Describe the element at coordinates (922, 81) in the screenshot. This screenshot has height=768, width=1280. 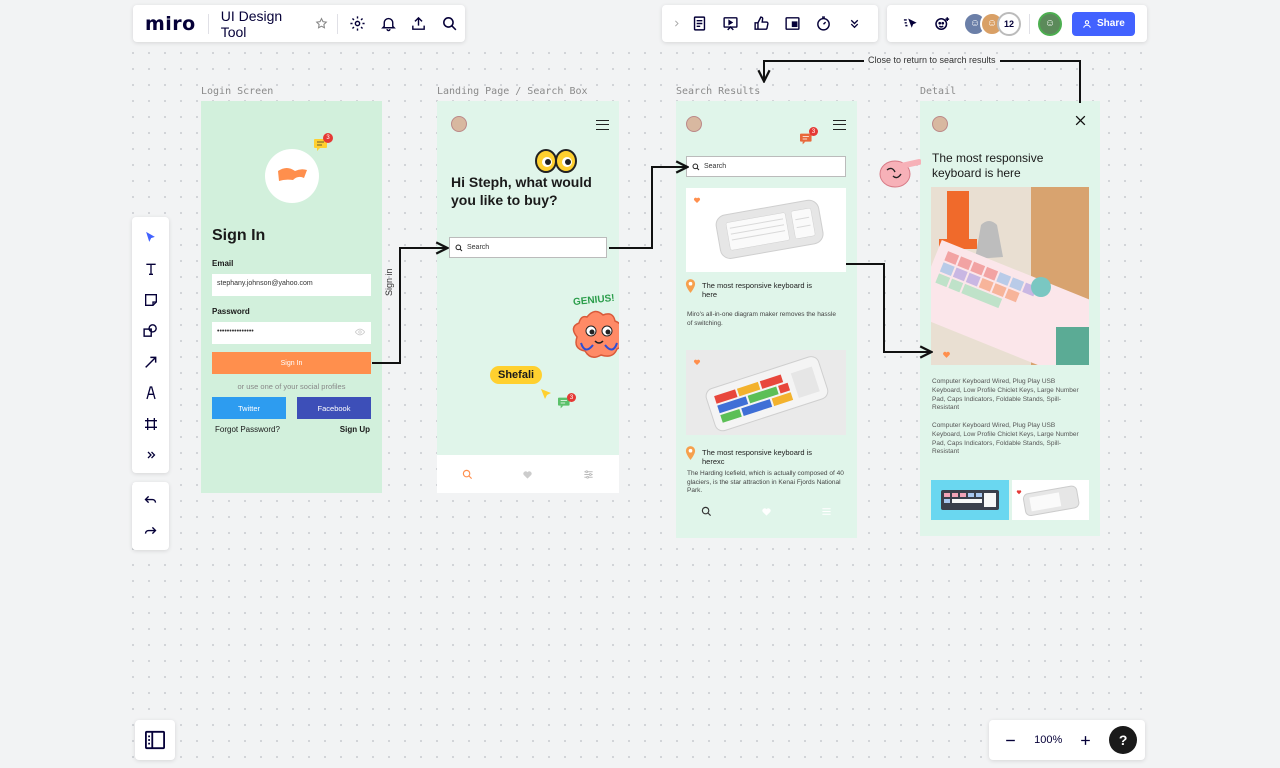
I see `connector-close` at that location.